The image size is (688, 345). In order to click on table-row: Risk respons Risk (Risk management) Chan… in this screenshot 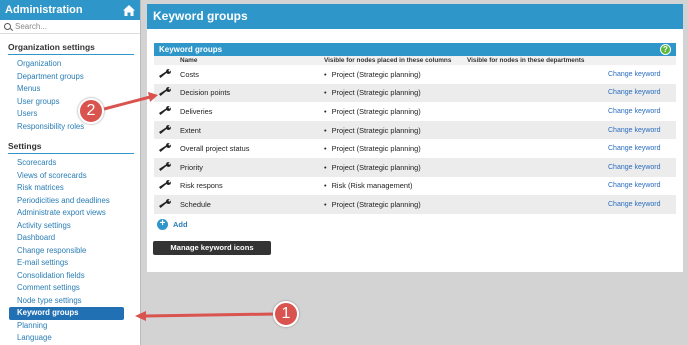, I will do `click(415, 186)`.